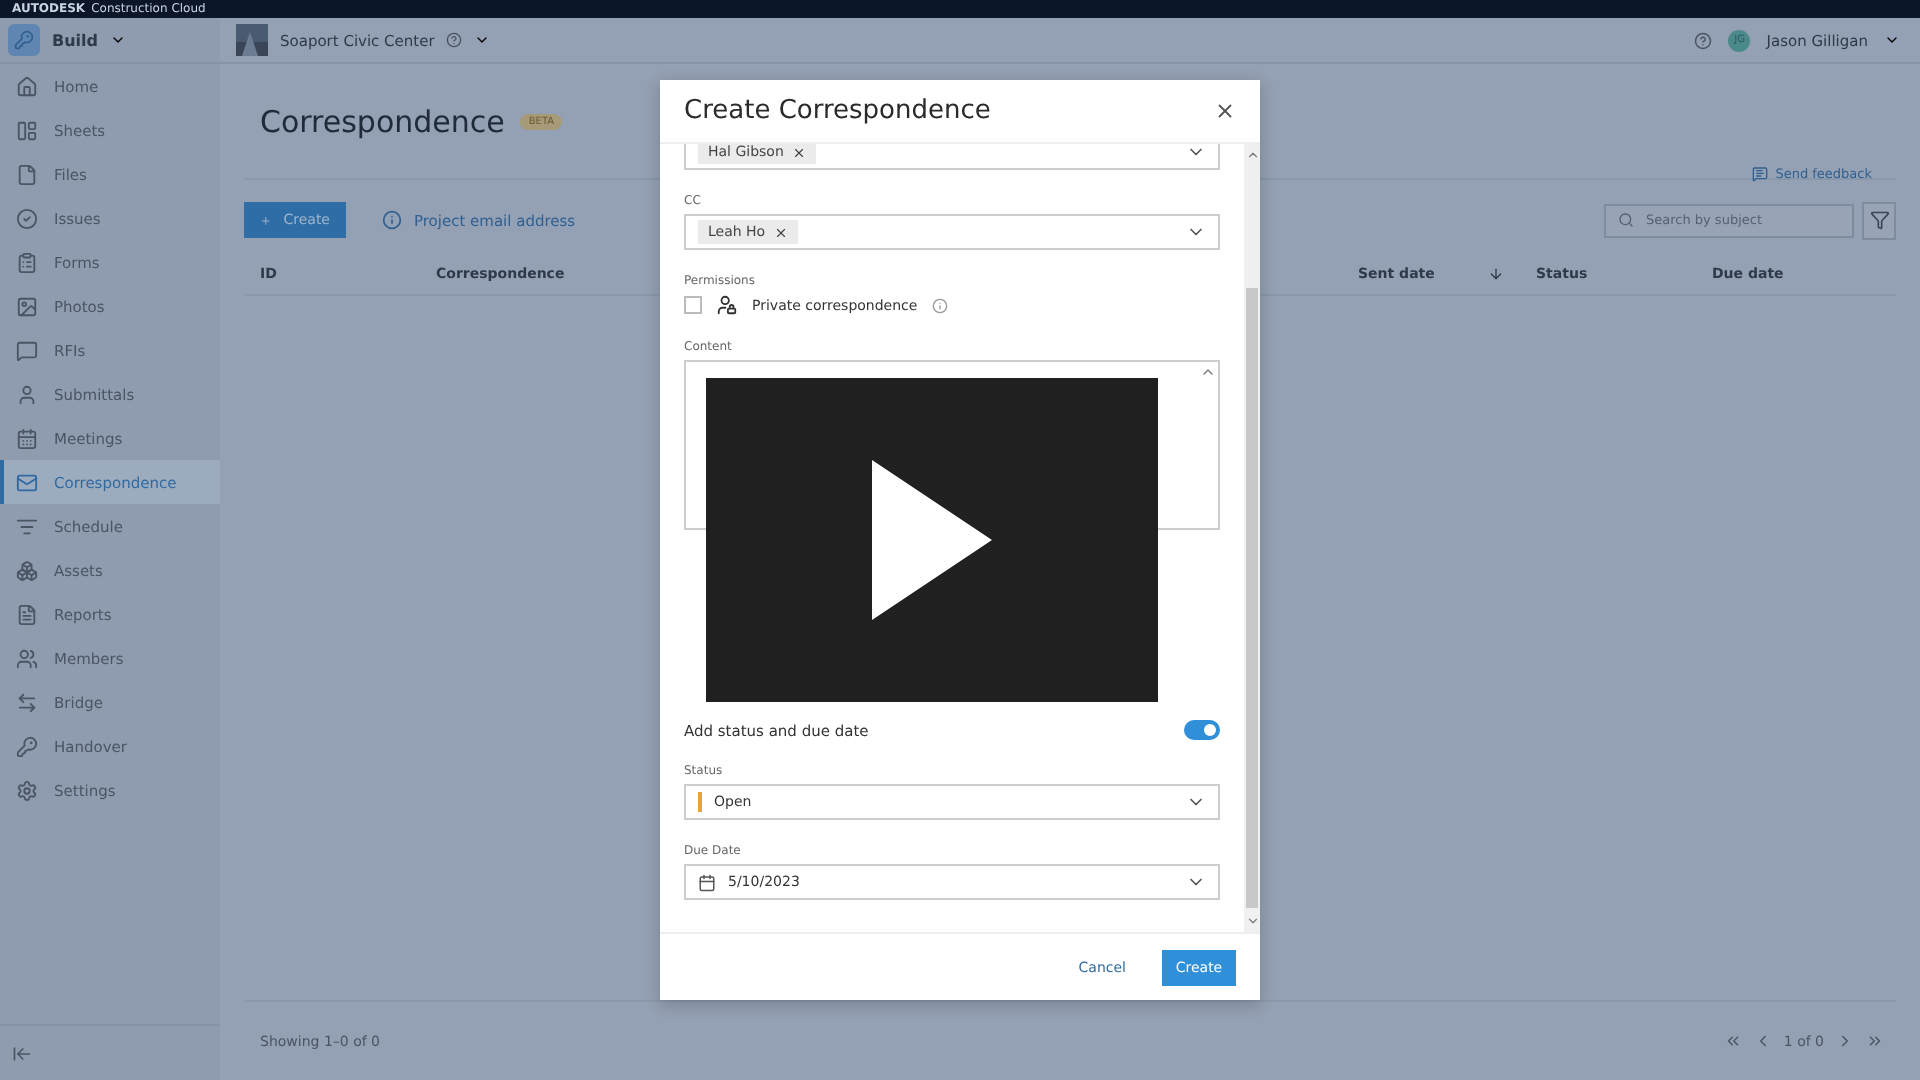 Image resolution: width=1920 pixels, height=1080 pixels. What do you see at coordinates (382, 121) in the screenshot?
I see `page-title: Correspondence` at bounding box center [382, 121].